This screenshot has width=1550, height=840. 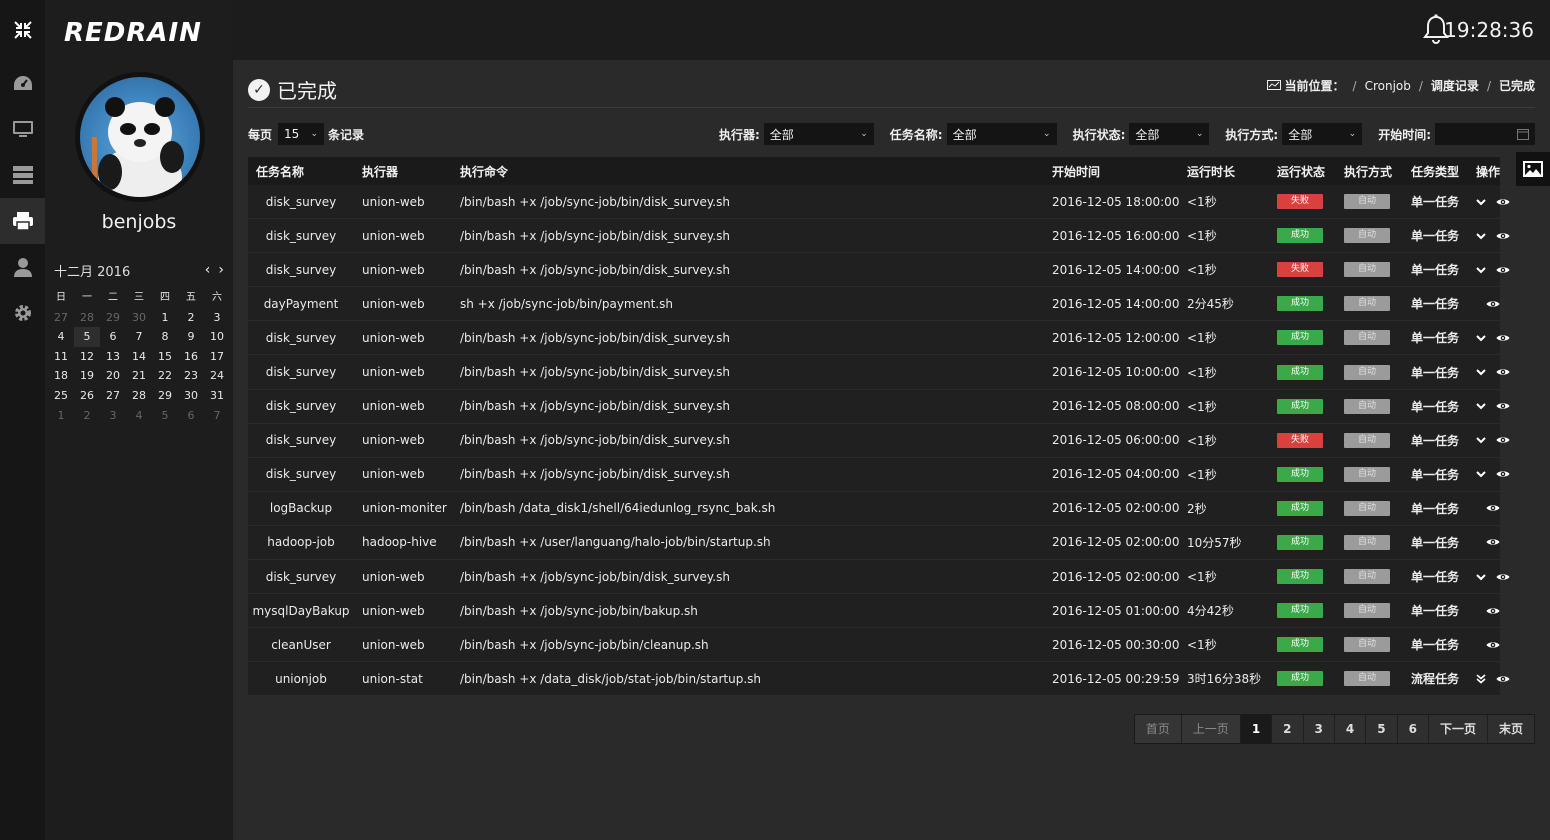 What do you see at coordinates (87, 357) in the screenshot?
I see `calendar-day: 12` at bounding box center [87, 357].